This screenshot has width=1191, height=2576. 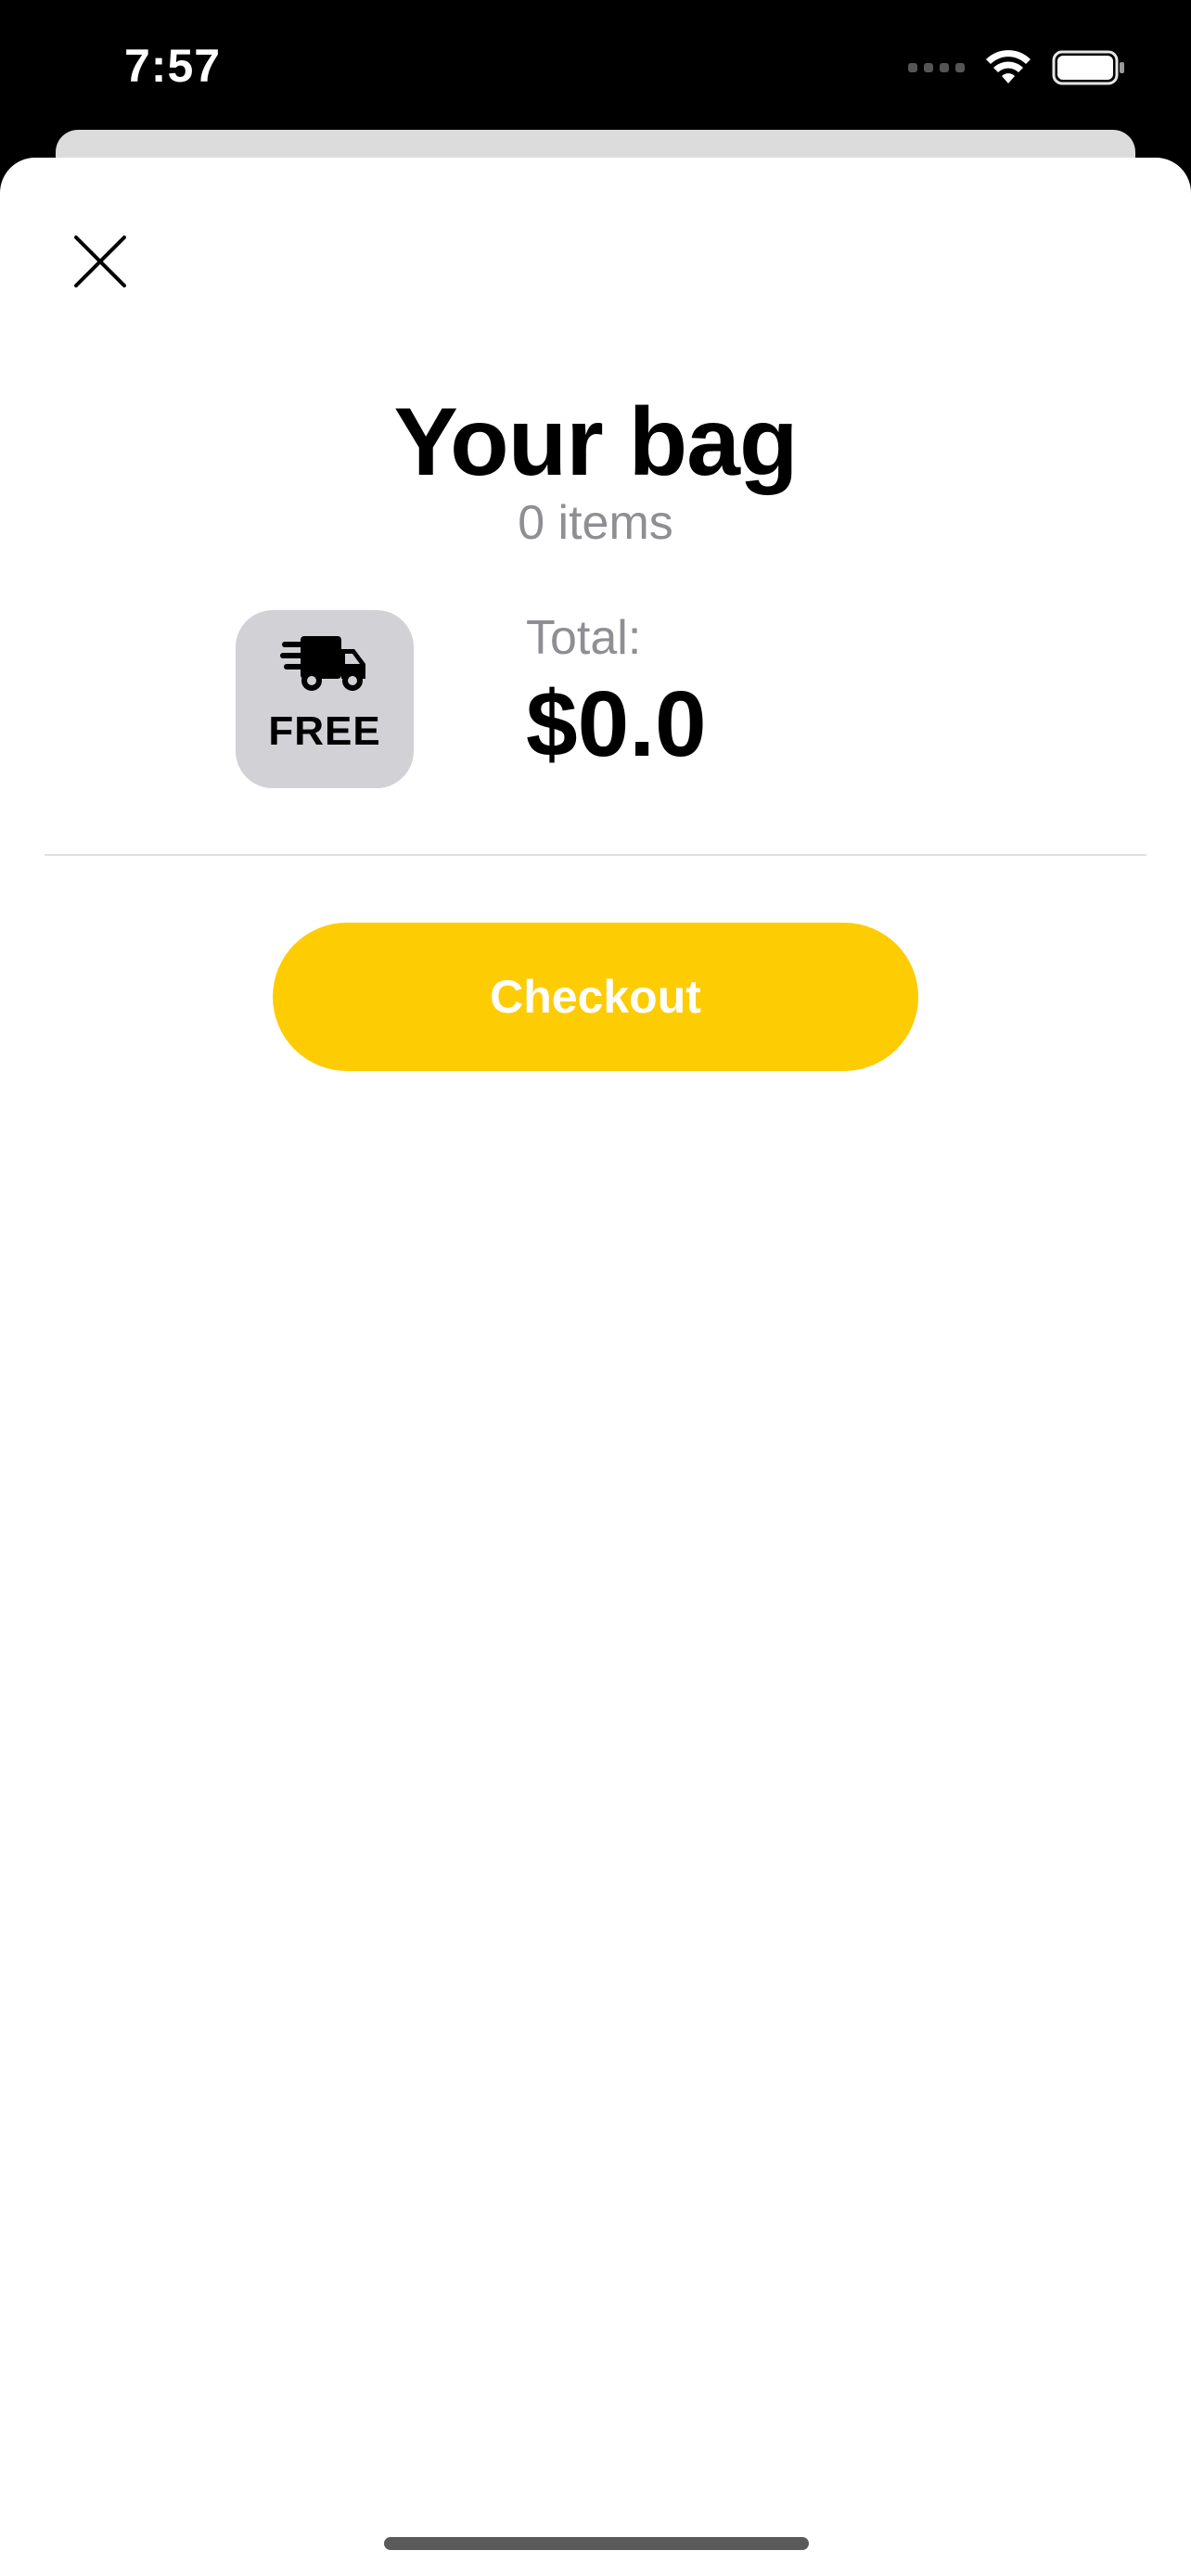 I want to click on status-icons, so click(x=1017, y=68).